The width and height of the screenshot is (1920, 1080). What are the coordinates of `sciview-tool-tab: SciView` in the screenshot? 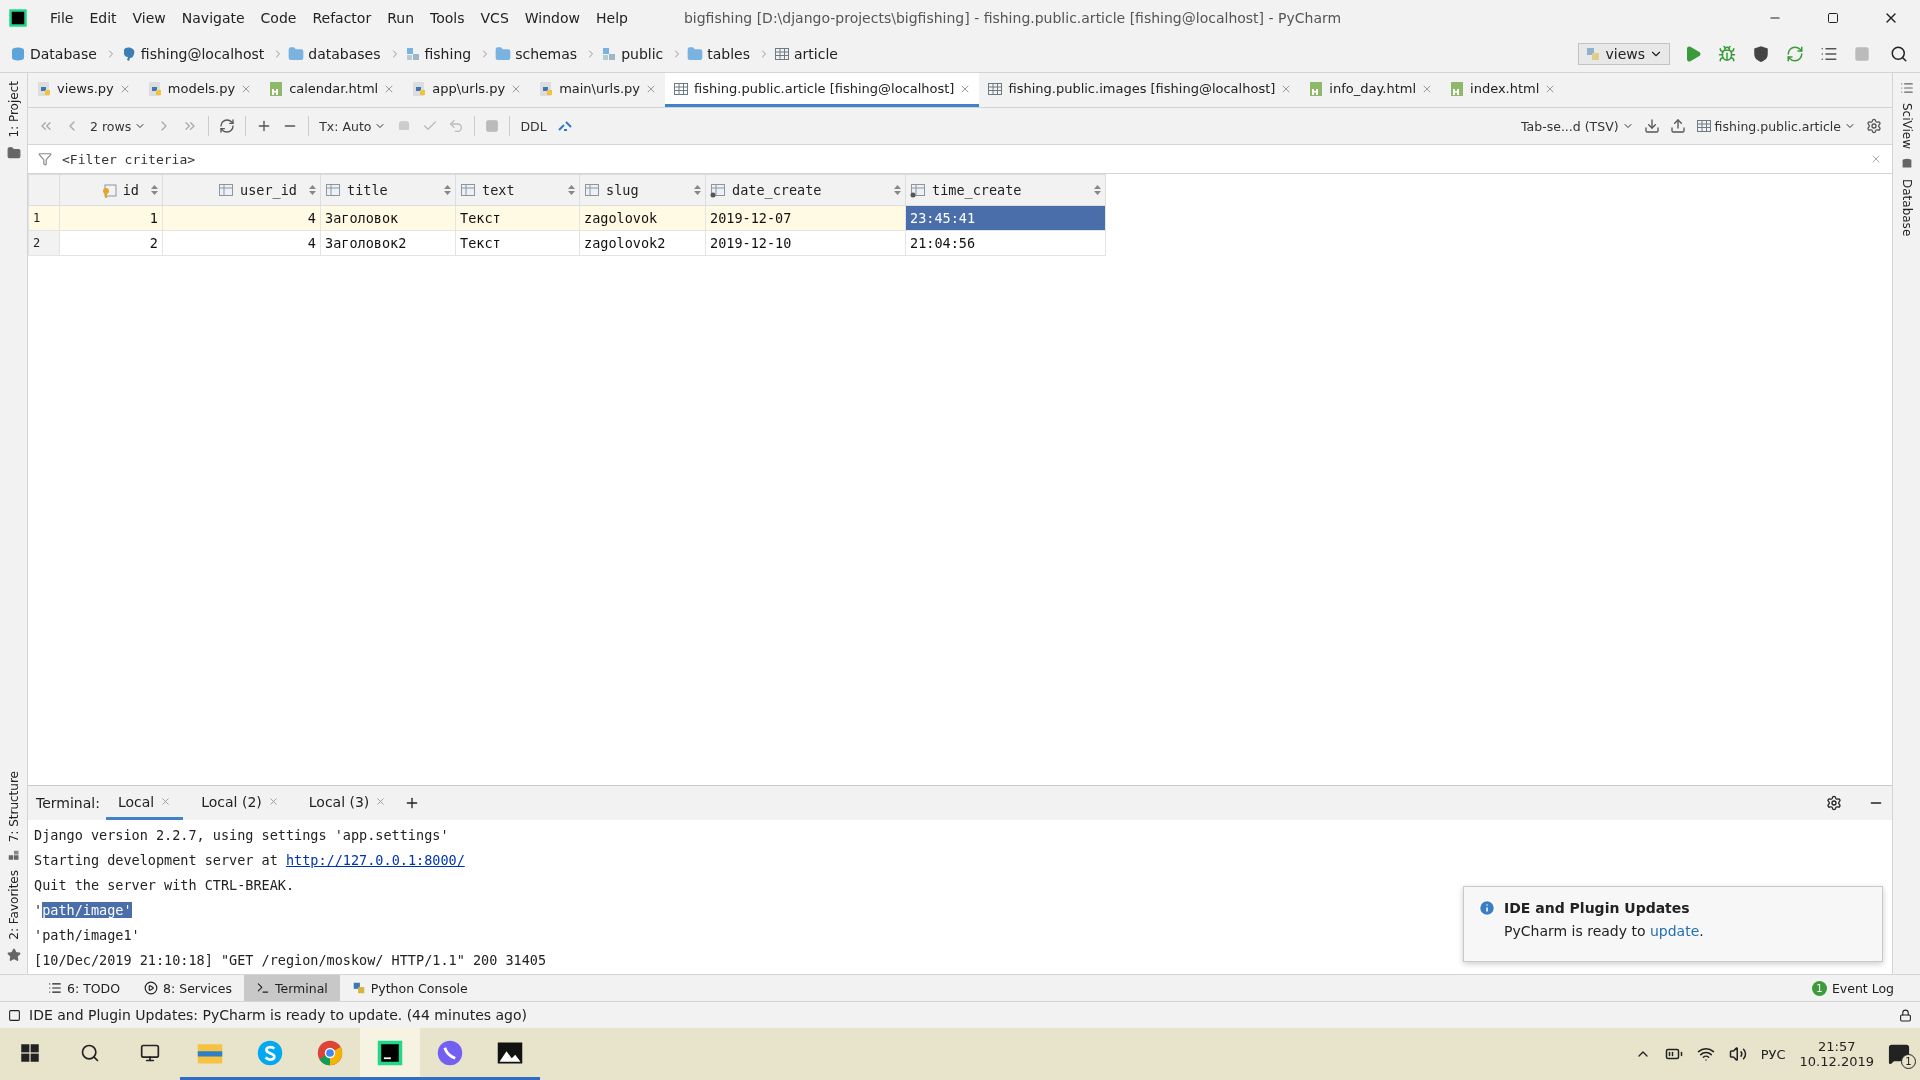 It's located at (1906, 126).